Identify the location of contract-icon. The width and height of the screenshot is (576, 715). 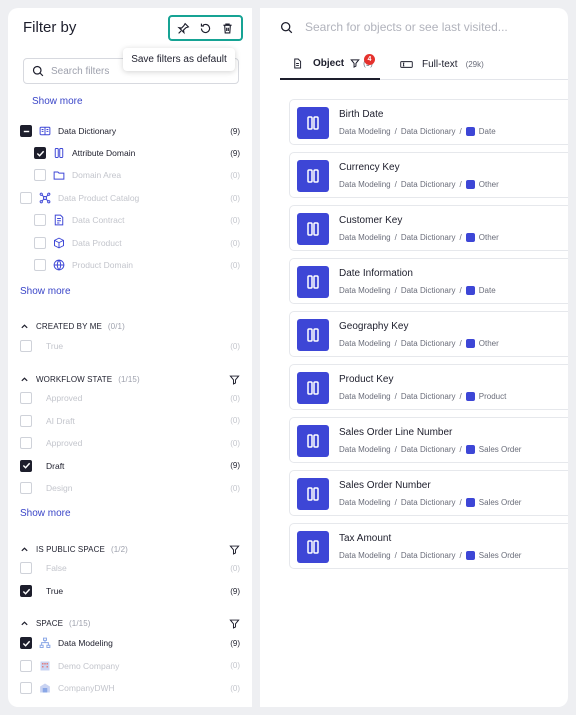
(59, 220).